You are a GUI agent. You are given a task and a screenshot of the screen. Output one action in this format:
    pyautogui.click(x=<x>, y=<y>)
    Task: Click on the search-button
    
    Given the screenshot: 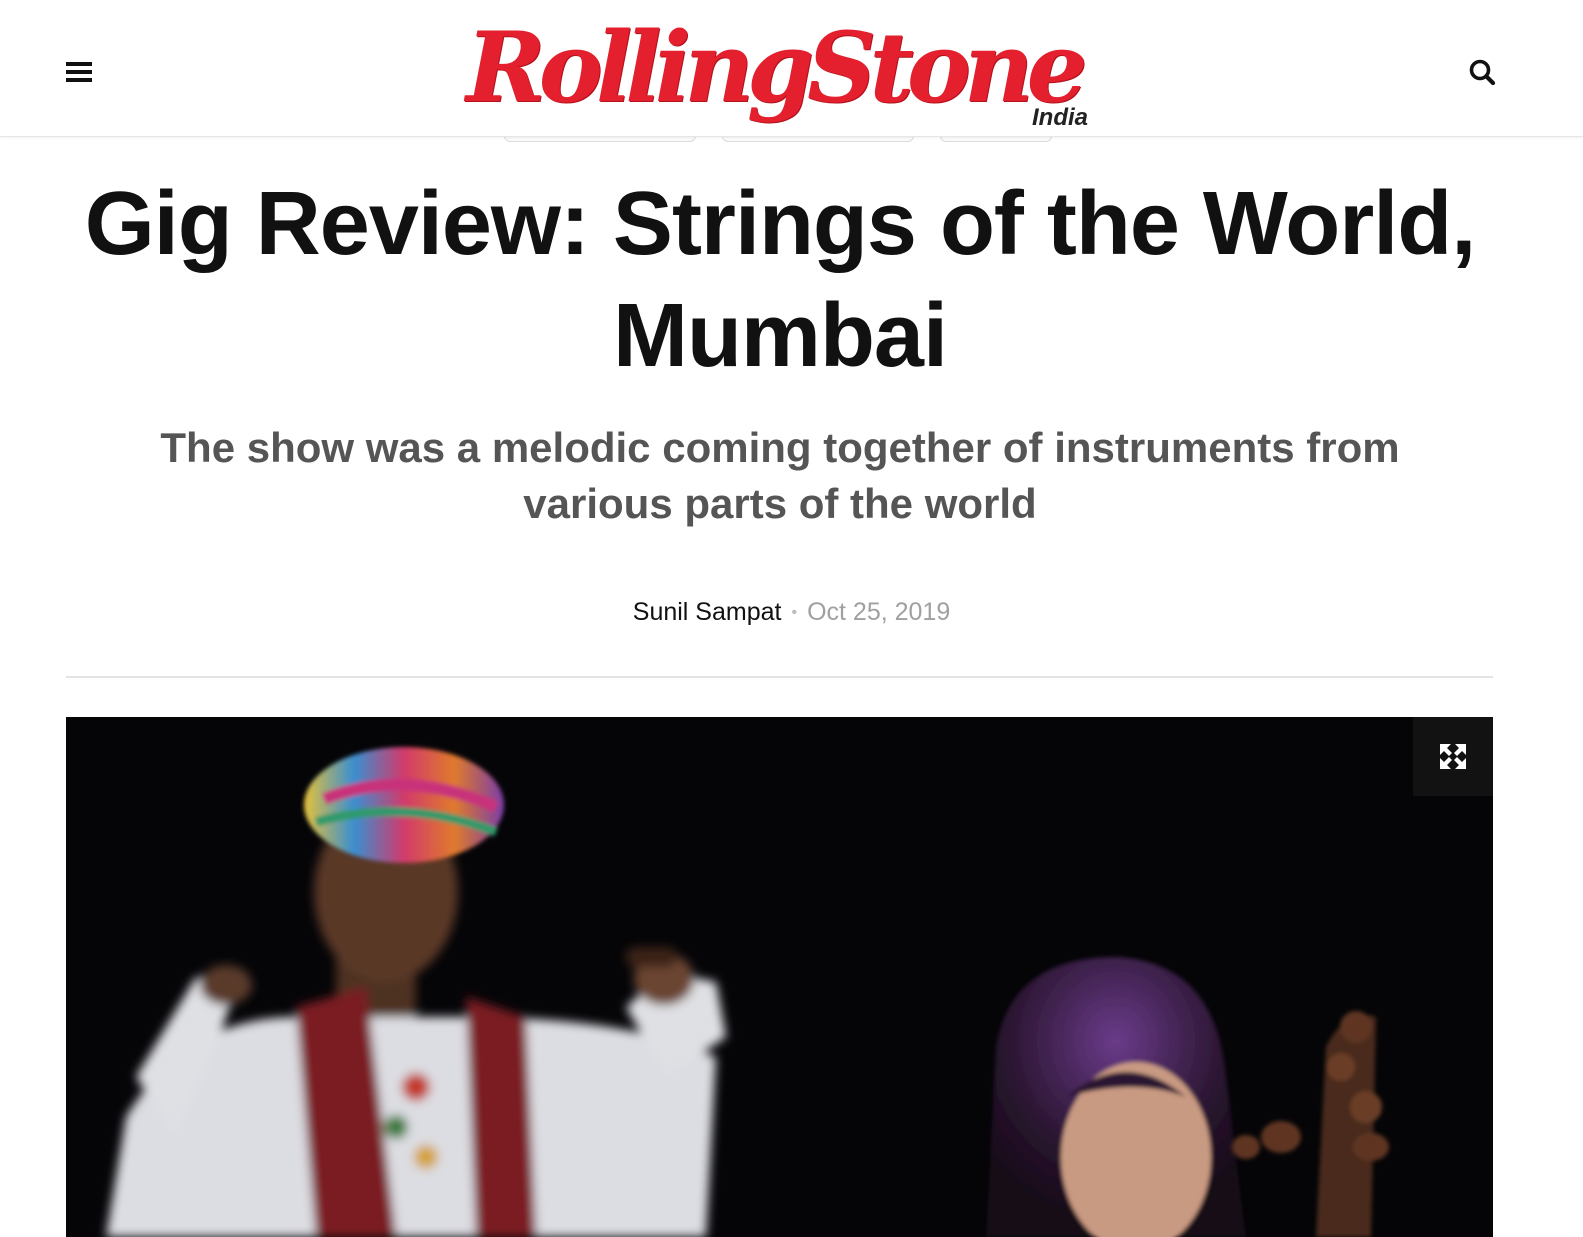 What is the action you would take?
    pyautogui.click(x=1483, y=73)
    